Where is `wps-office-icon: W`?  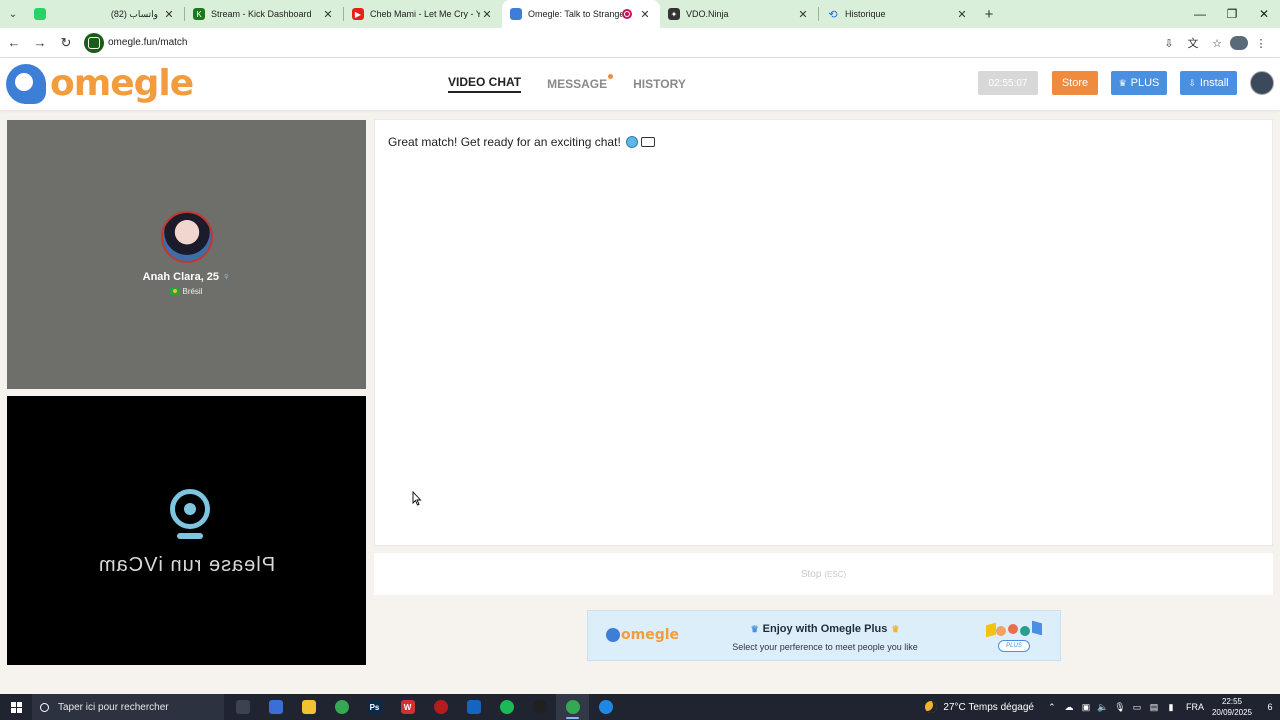 wps-office-icon: W is located at coordinates (407, 707).